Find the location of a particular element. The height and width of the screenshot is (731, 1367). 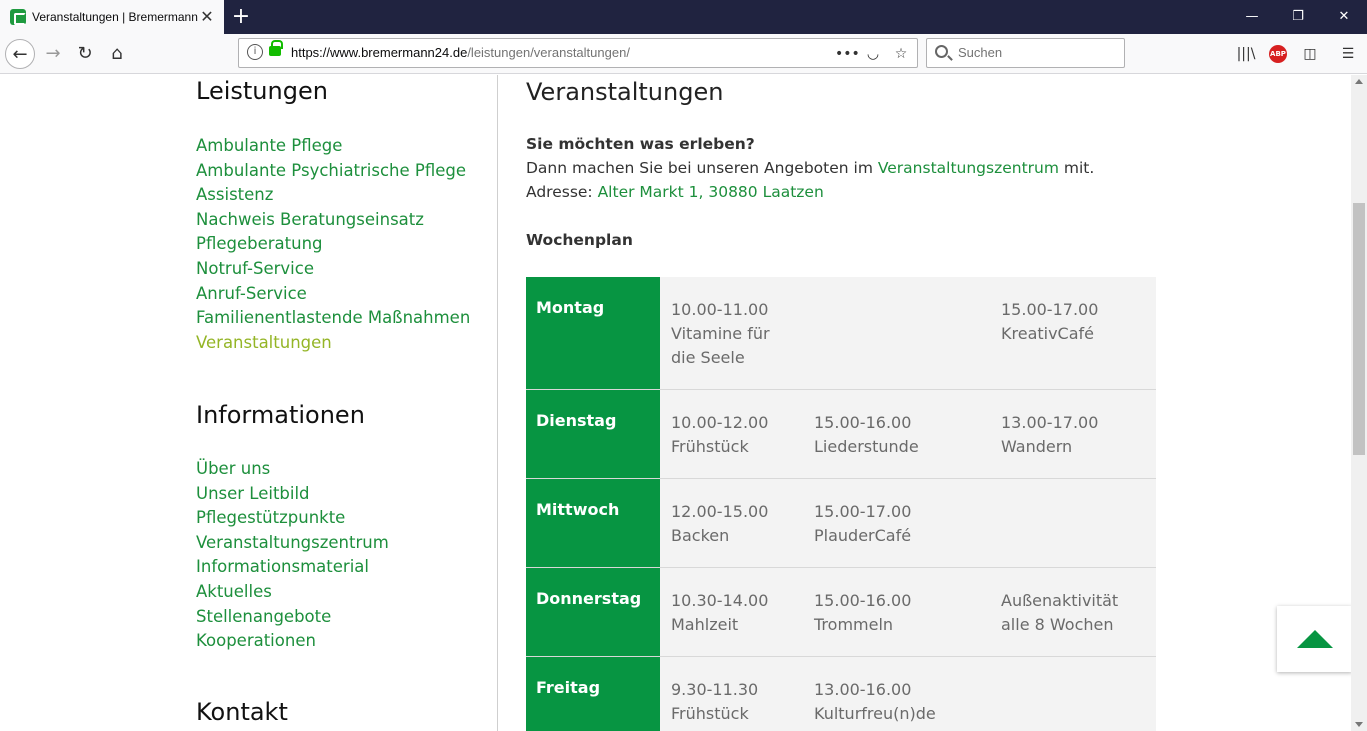

scrollbar is located at coordinates (1359, 403).